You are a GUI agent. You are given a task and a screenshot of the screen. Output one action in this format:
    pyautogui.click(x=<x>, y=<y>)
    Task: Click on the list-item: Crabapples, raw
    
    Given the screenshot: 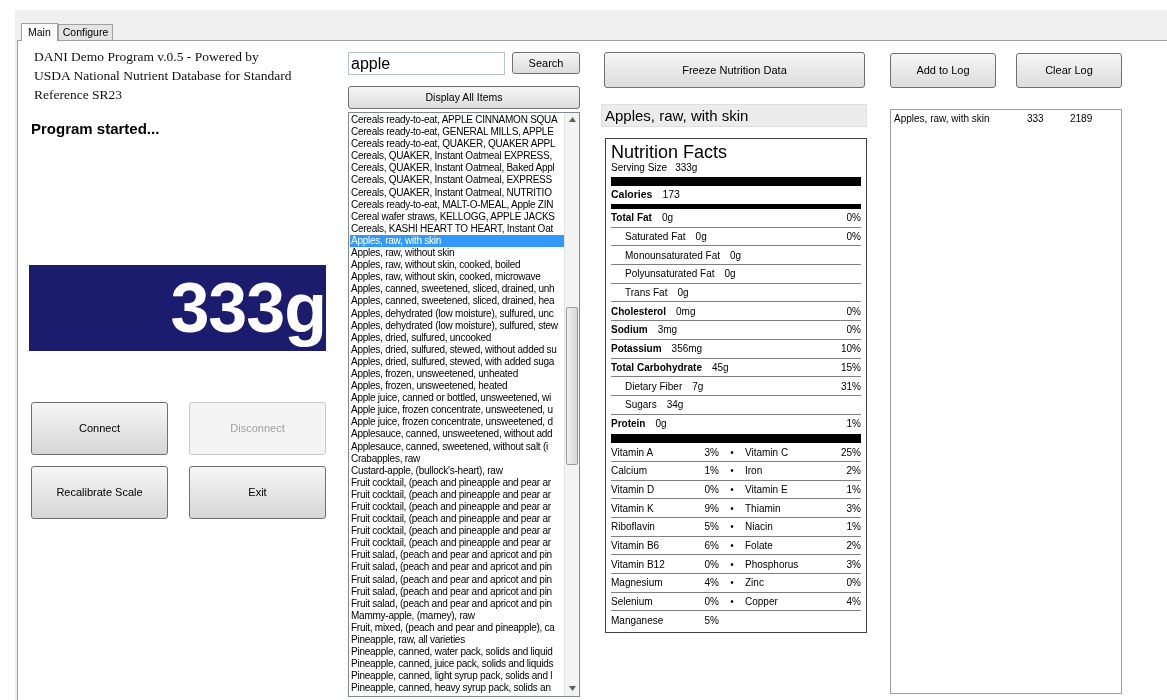 What is the action you would take?
    pyautogui.click(x=457, y=458)
    